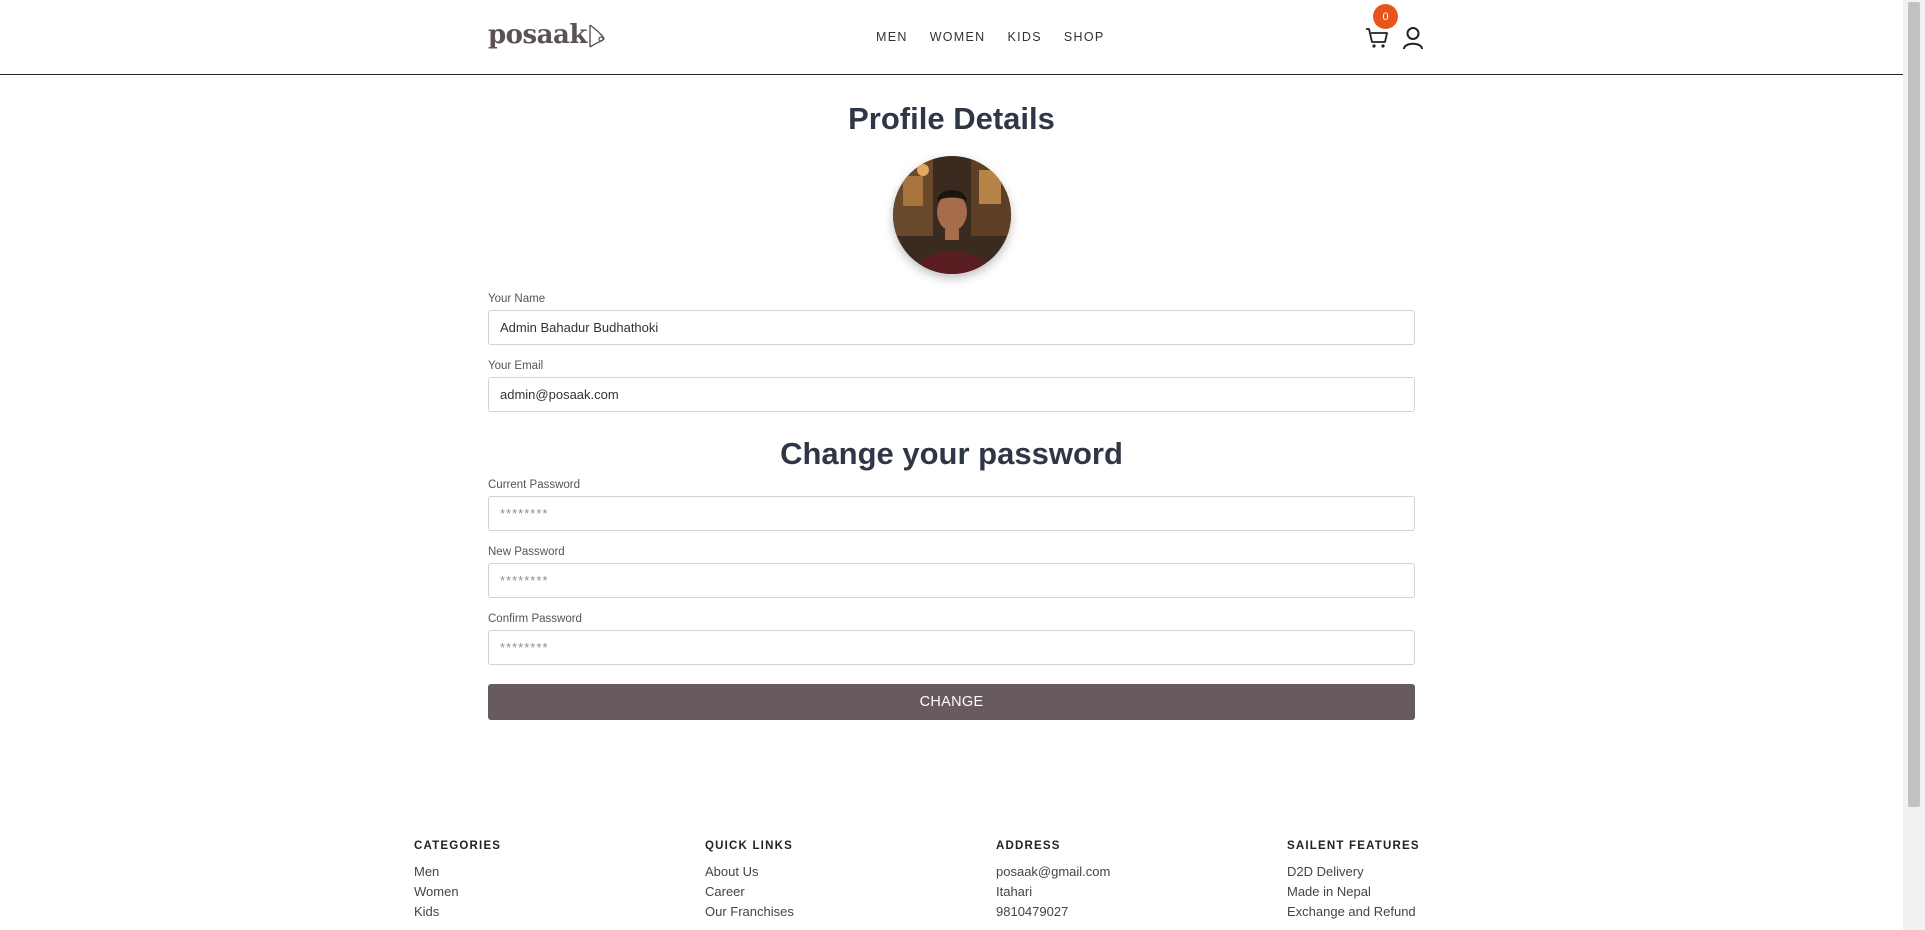 Image resolution: width=1925 pixels, height=930 pixels. What do you see at coordinates (534, 485) in the screenshot?
I see `current-password-label: Current Password` at bounding box center [534, 485].